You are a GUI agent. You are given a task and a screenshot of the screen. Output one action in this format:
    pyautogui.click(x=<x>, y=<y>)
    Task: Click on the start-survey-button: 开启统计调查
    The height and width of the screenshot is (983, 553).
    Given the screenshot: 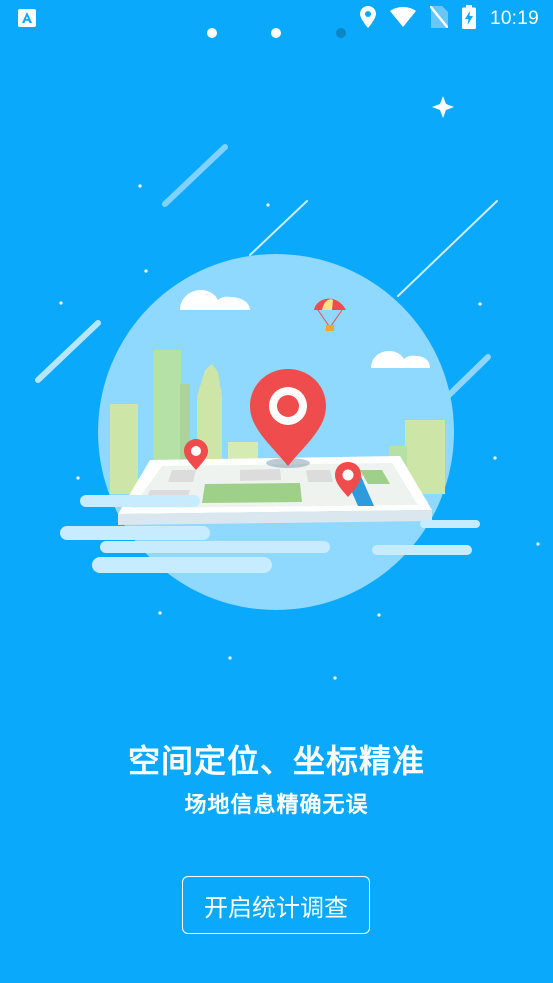 What is the action you would take?
    pyautogui.click(x=276, y=905)
    